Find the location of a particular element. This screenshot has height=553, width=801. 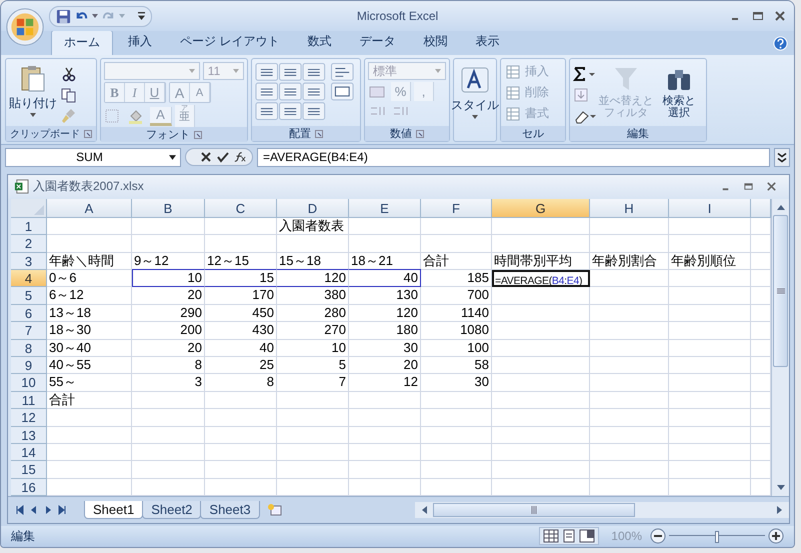

font-name-field is located at coordinates (152, 71).